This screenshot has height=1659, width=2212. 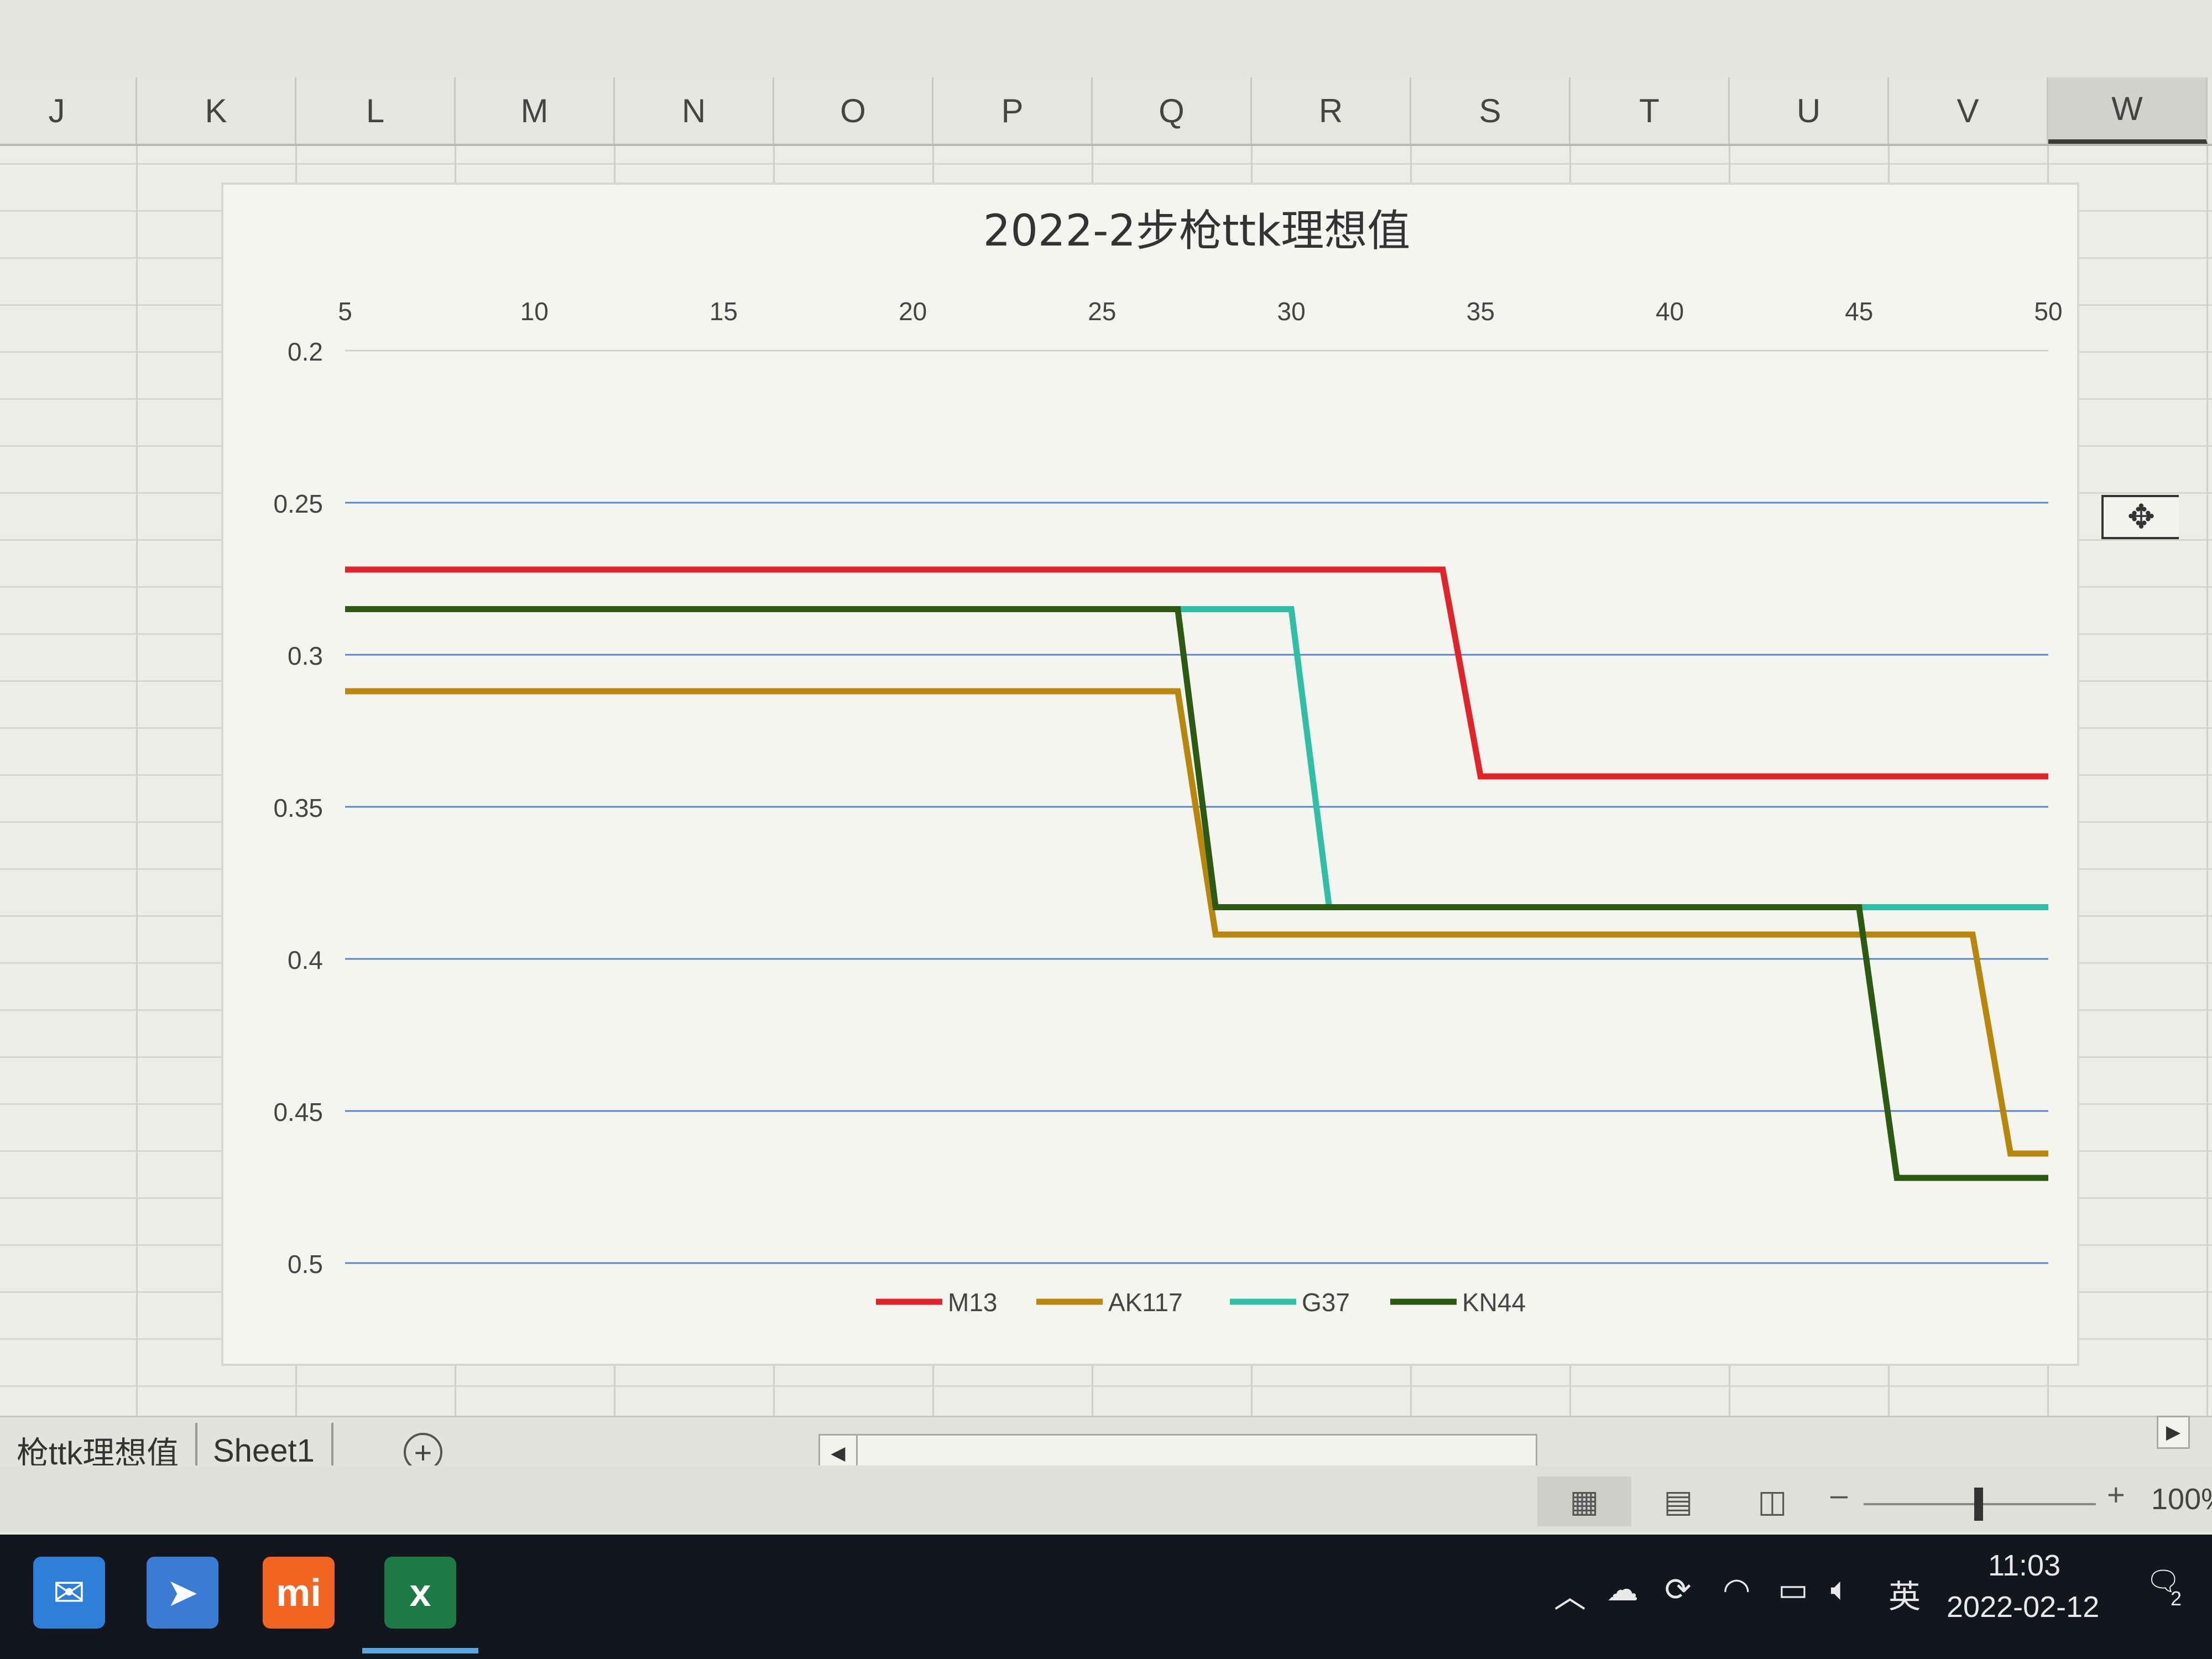 What do you see at coordinates (2128, 111) in the screenshot?
I see `column-header-W: W` at bounding box center [2128, 111].